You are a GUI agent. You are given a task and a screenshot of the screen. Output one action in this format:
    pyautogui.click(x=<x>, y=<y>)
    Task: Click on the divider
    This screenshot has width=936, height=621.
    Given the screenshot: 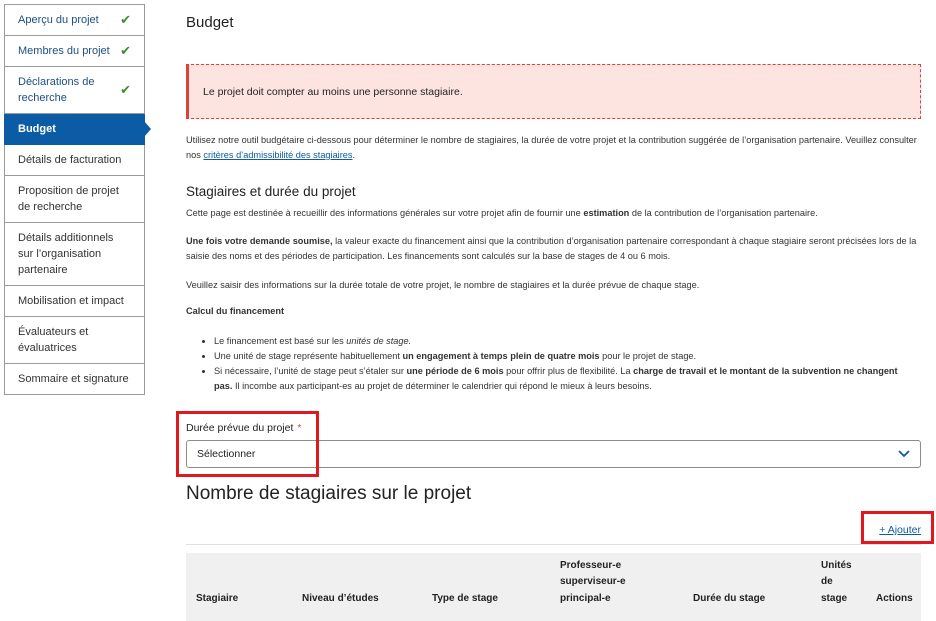 What is the action you would take?
    pyautogui.click(x=553, y=544)
    